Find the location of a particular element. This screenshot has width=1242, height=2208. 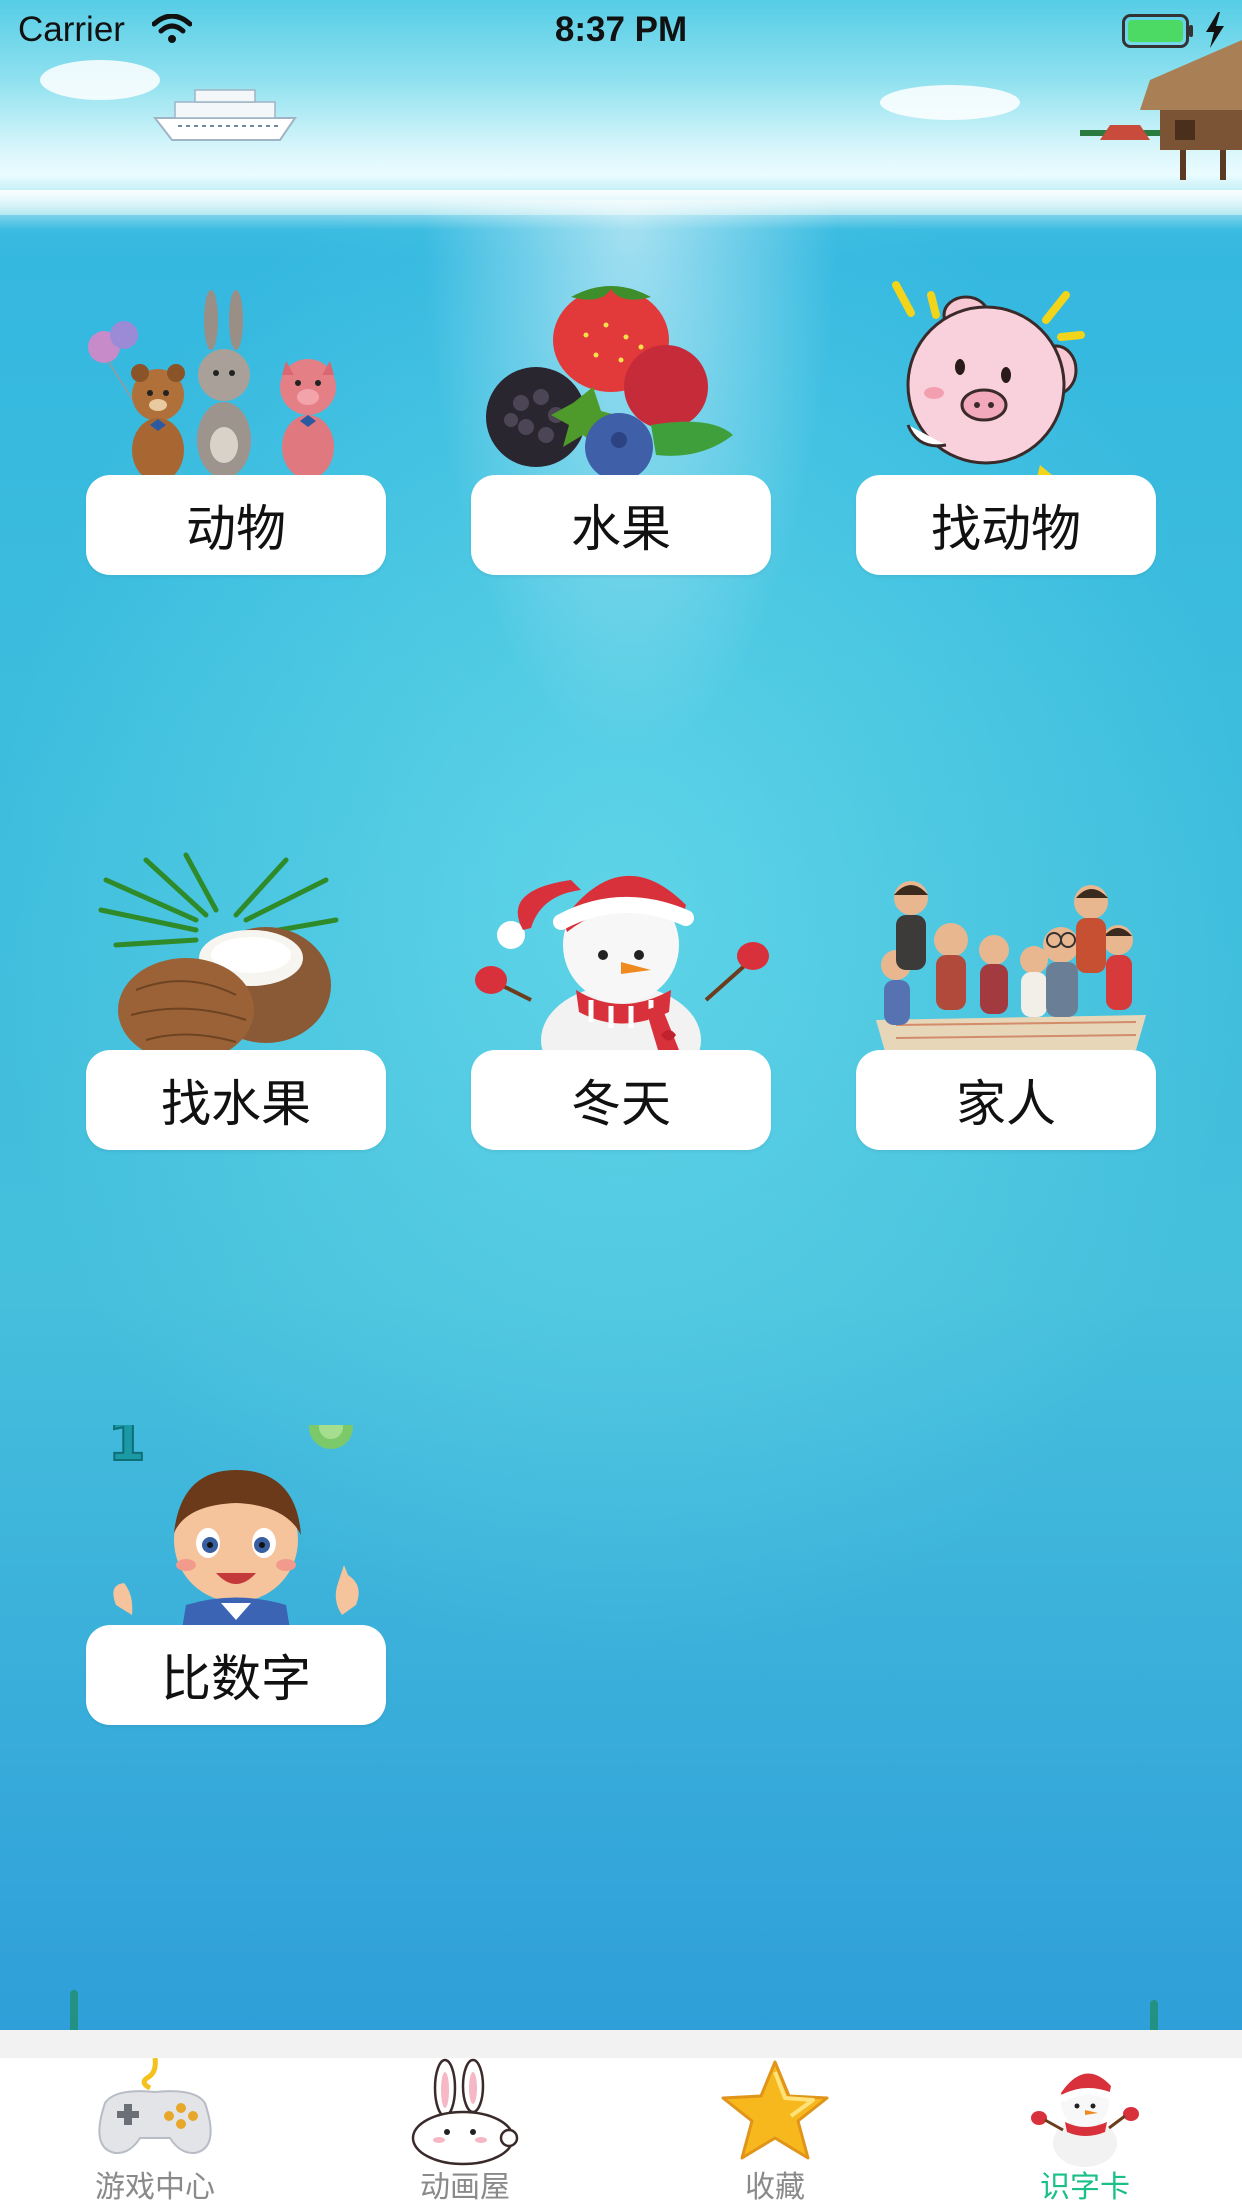

category-find-fruits: 找水果 is located at coordinates (236, 1005).